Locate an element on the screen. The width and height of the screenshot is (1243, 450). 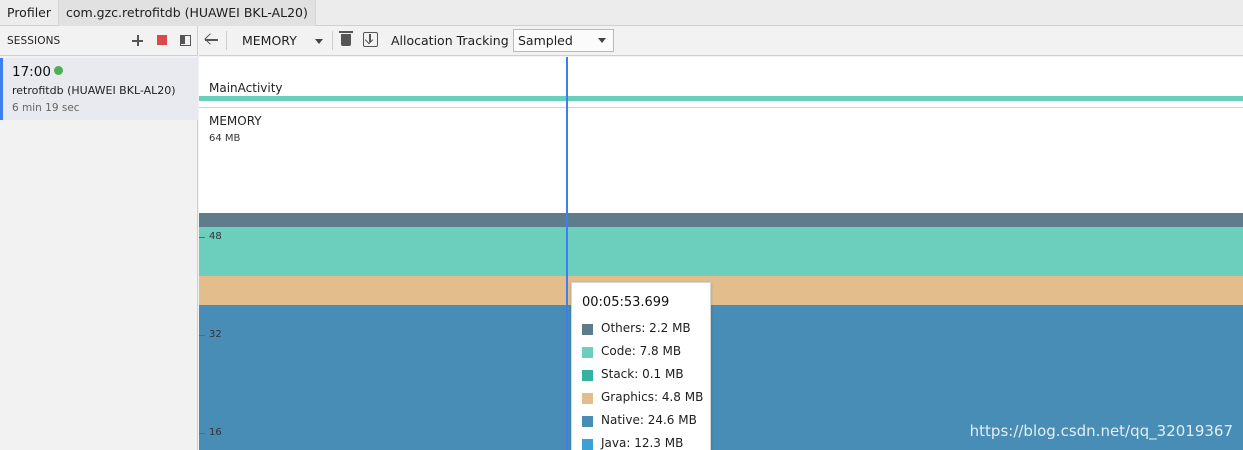
axis-label-64mb: 64 MB is located at coordinates (225, 138).